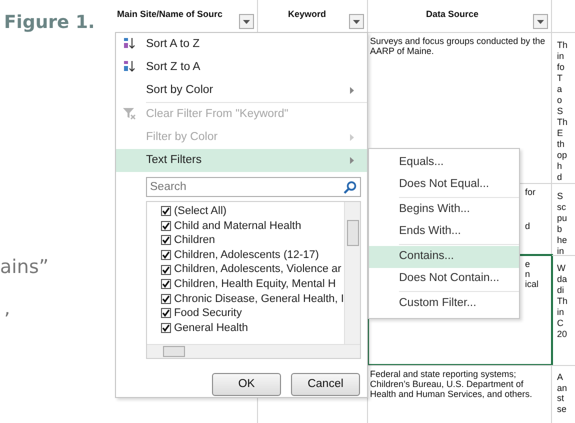 The width and height of the screenshot is (575, 423). What do you see at coordinates (527, 264) in the screenshot?
I see `table-cell-fragment: e` at bounding box center [527, 264].